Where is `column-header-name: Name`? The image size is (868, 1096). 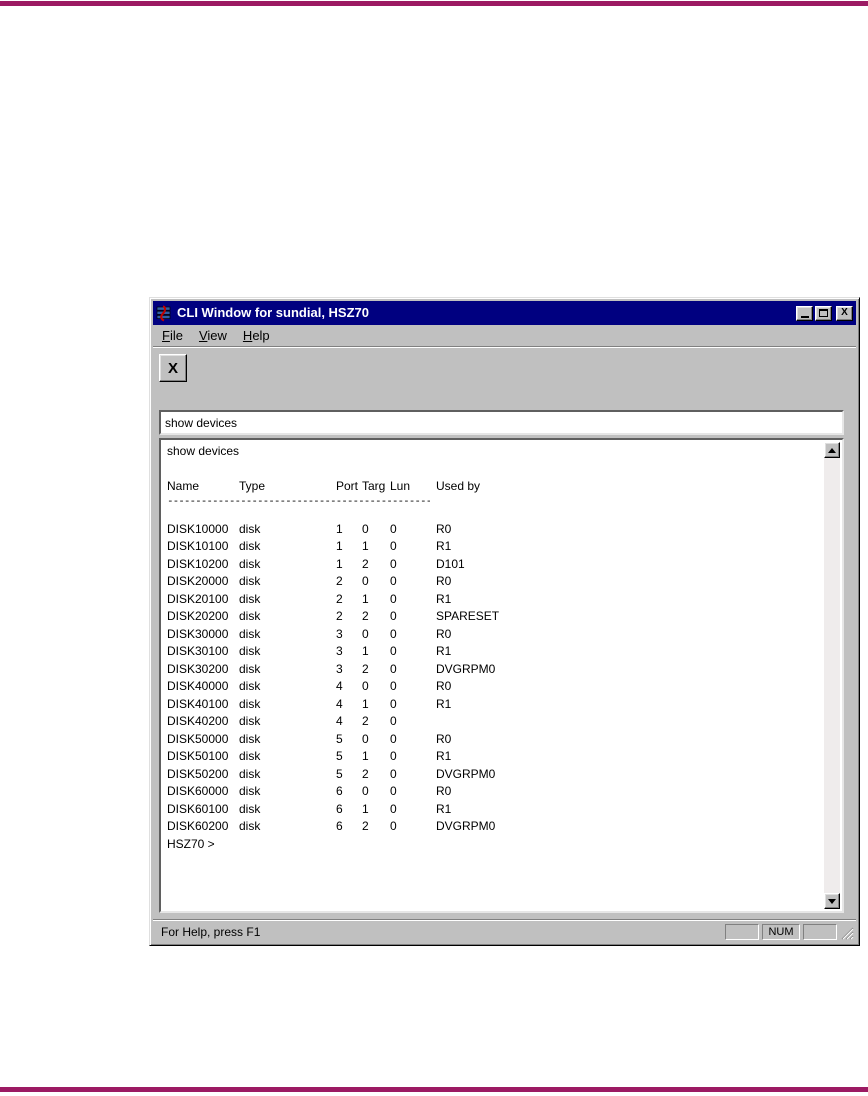
column-header-name: Name is located at coordinates (183, 486).